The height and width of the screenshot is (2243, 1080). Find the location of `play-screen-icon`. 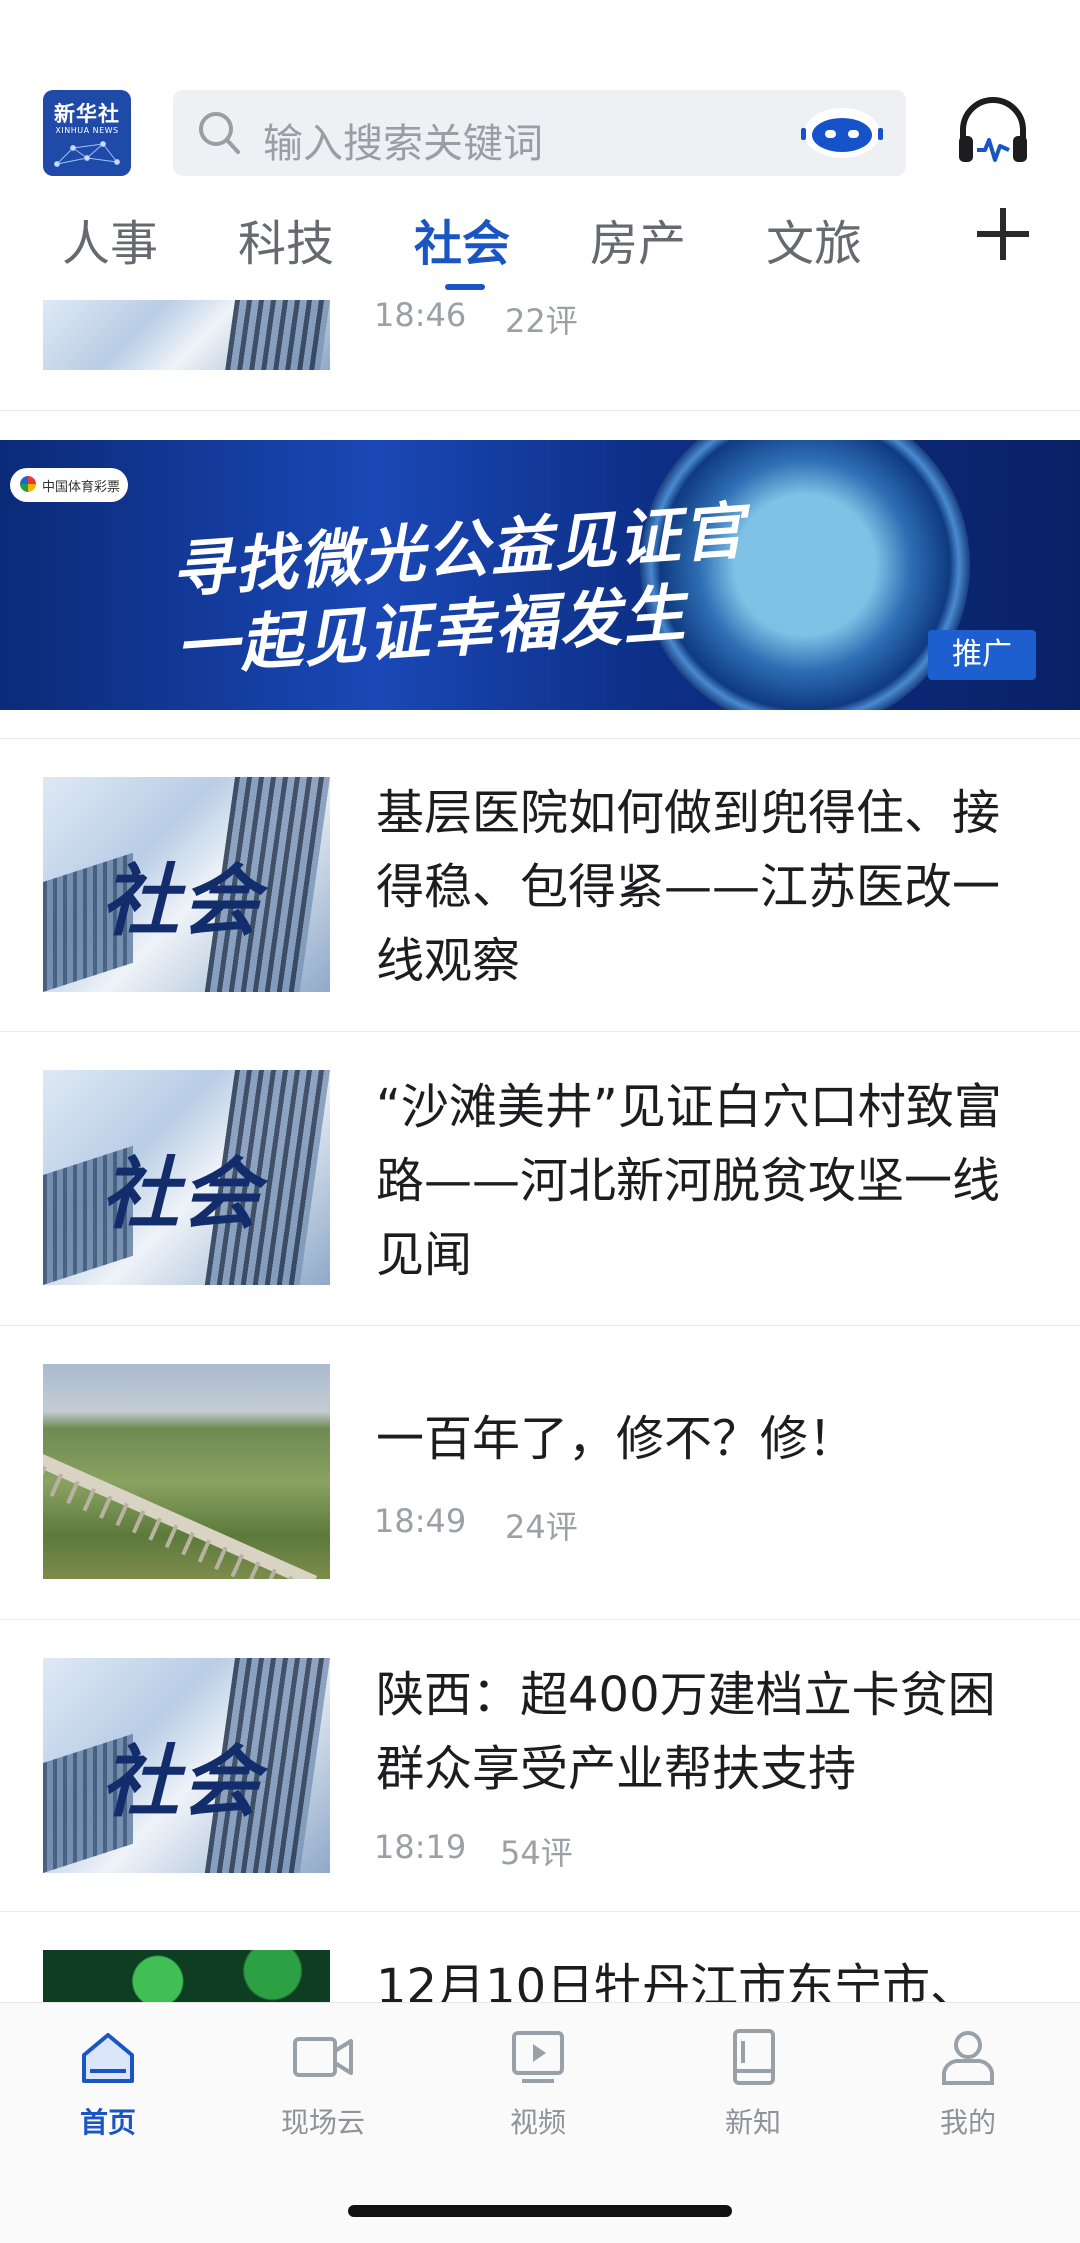

play-screen-icon is located at coordinates (538, 2057).